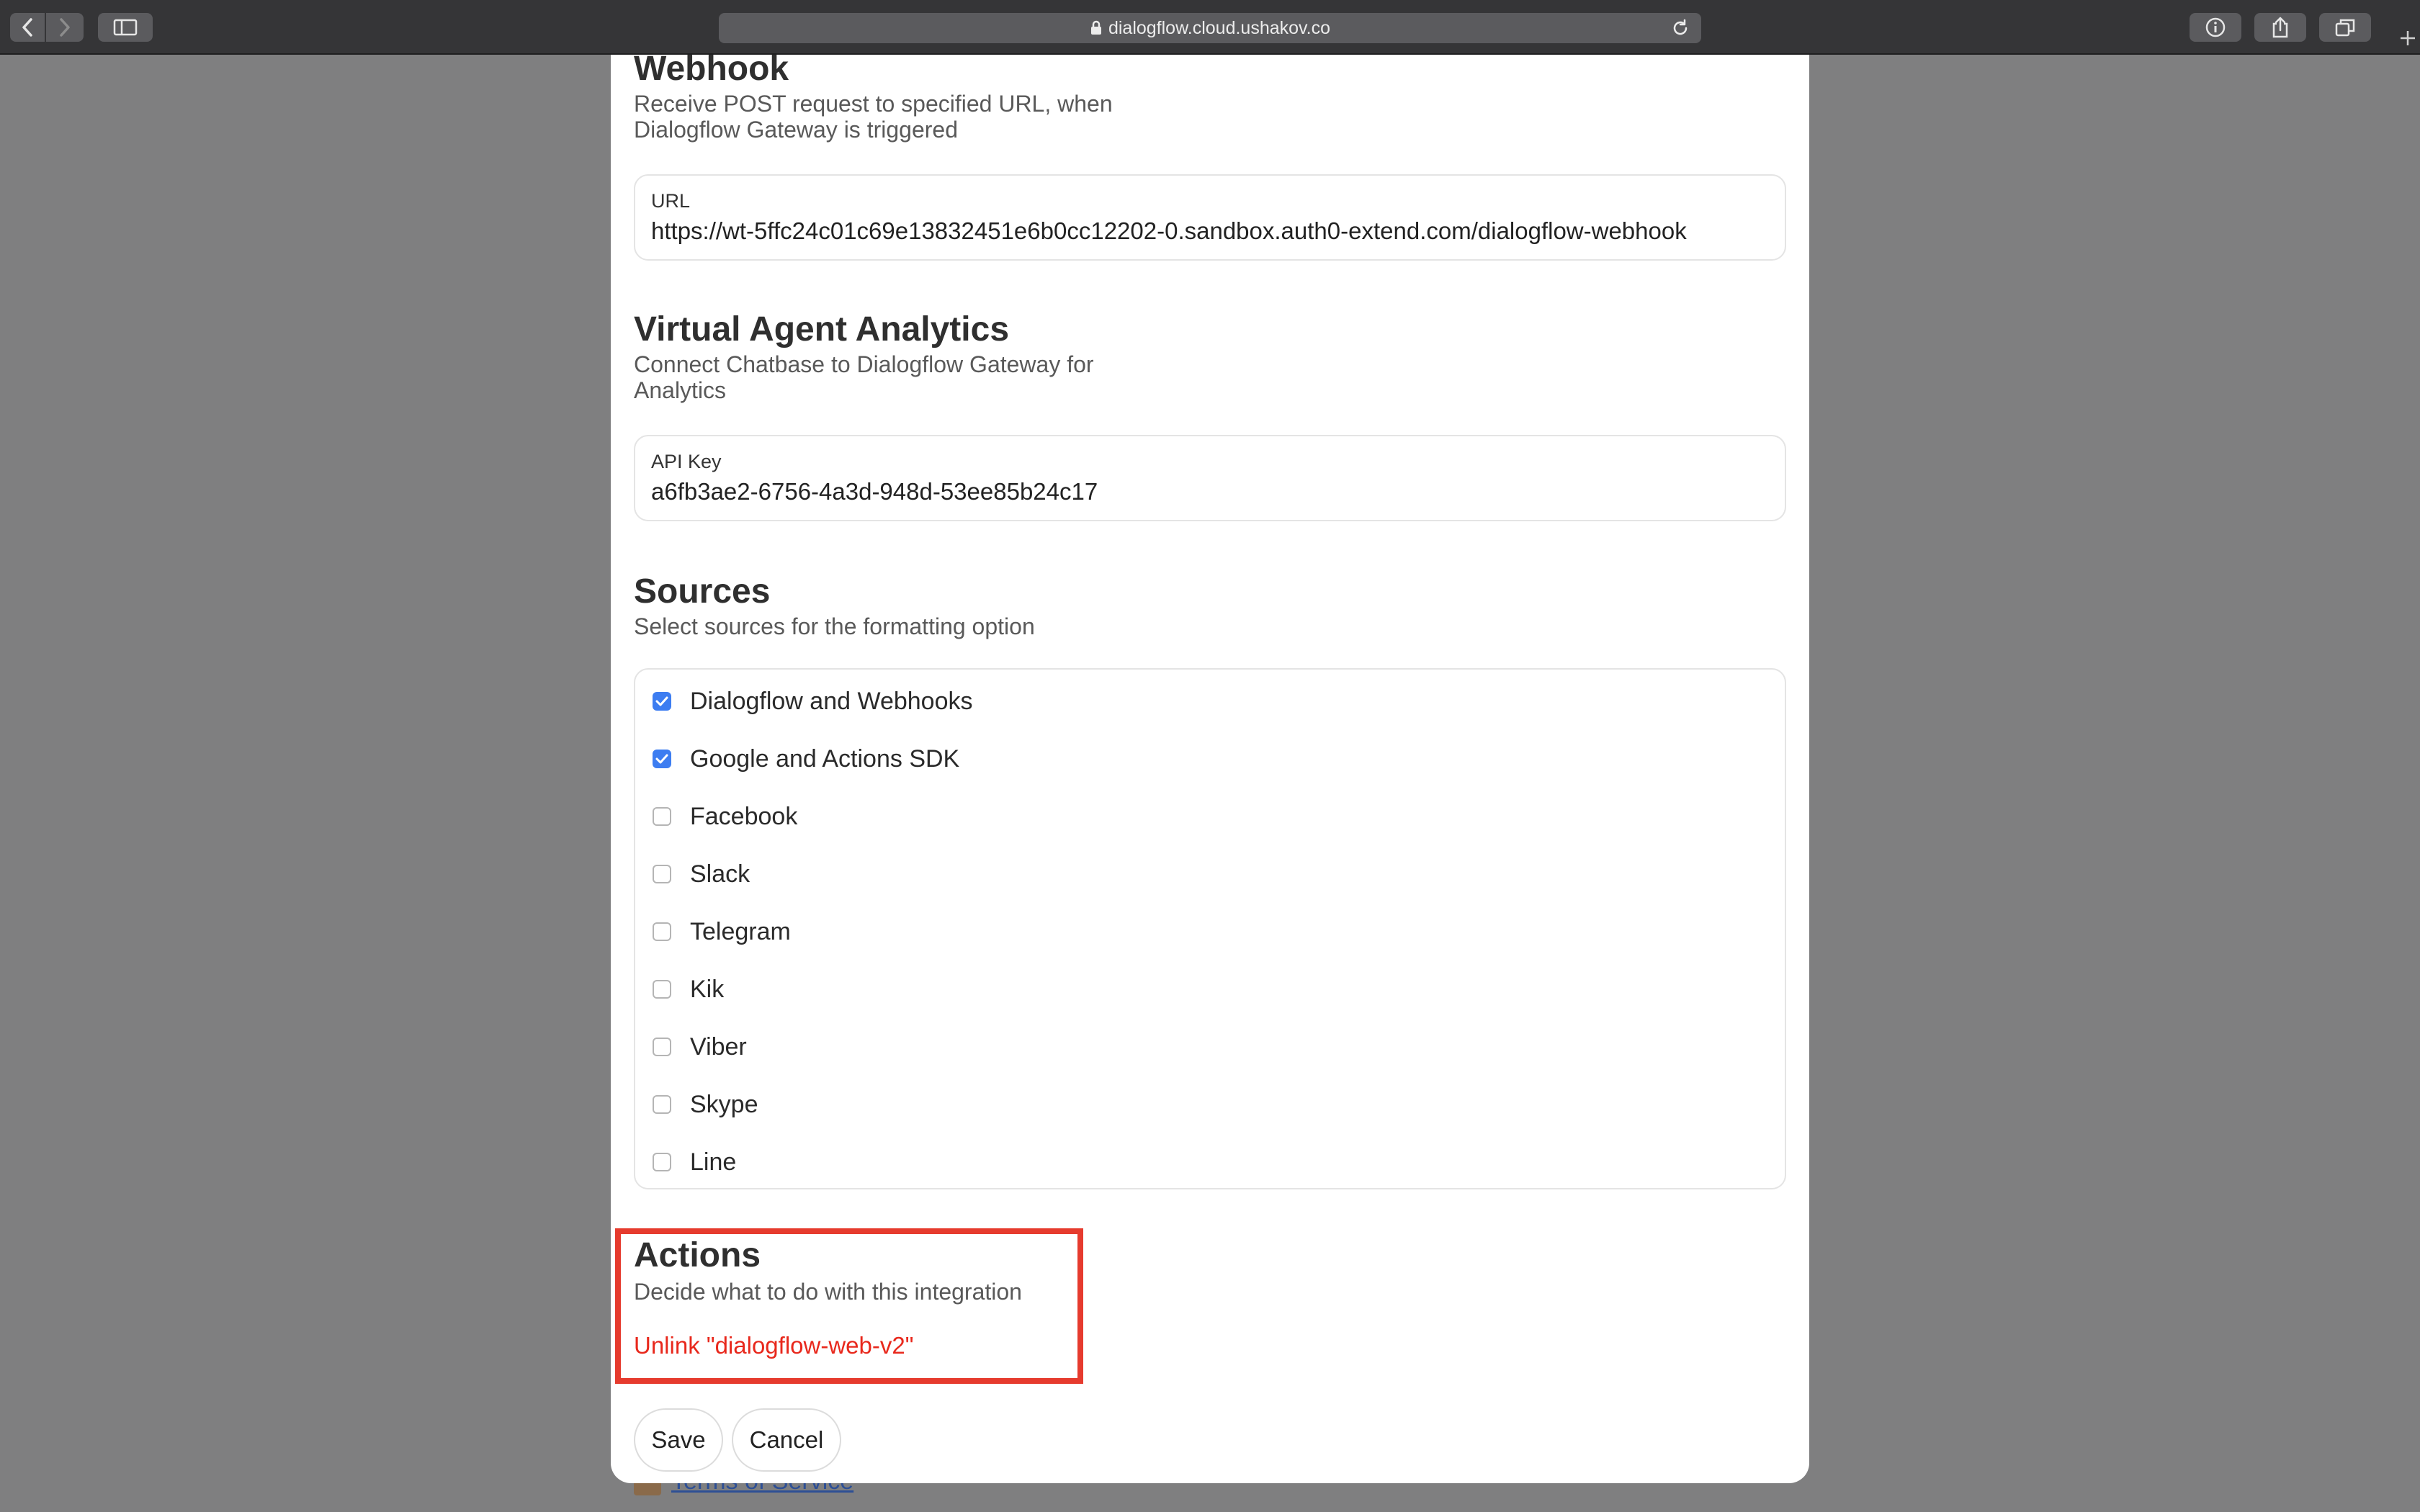 The width and height of the screenshot is (2420, 1512). I want to click on source-label: Telegram, so click(740, 931).